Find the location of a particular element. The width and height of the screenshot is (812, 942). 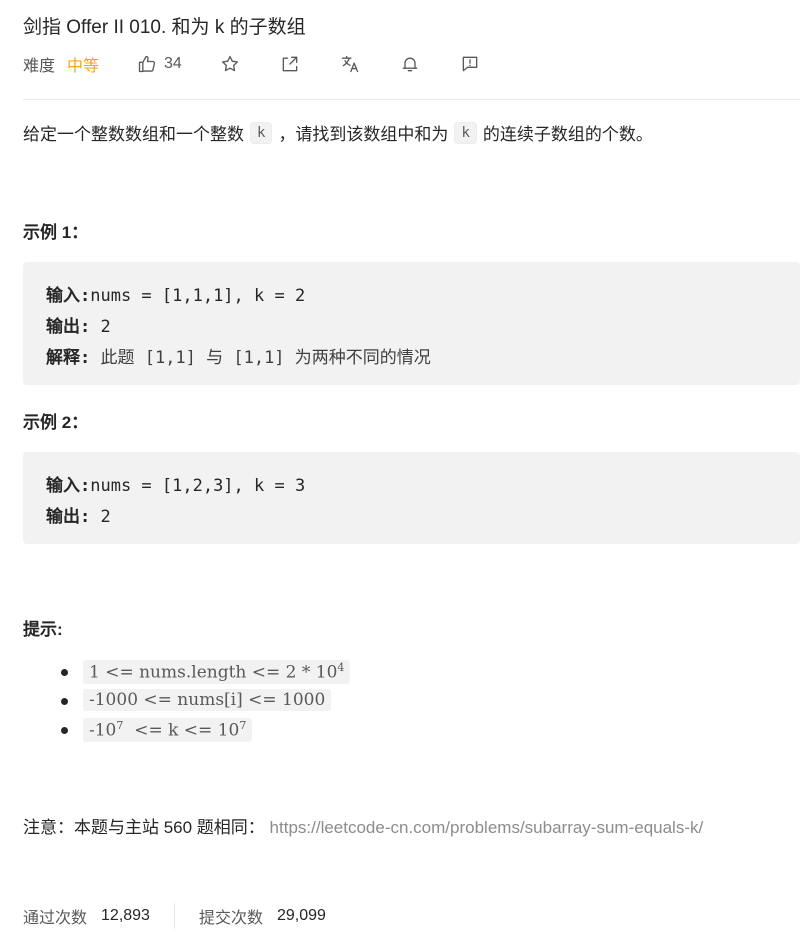

description-text: ，请找到该数组中和为 is located at coordinates (363, 134).